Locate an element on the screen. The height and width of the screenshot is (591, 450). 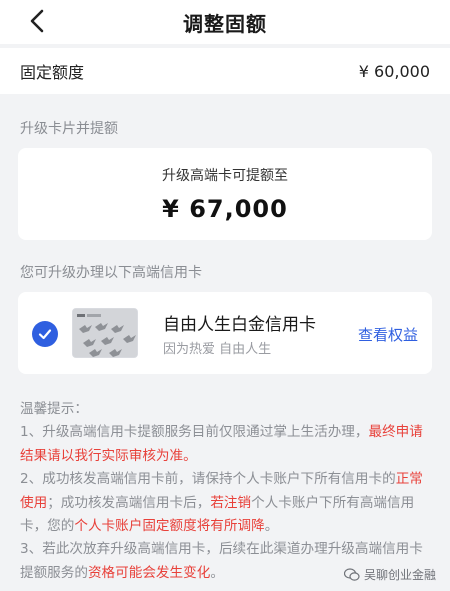
watermark-text: 吴聊创业金融 is located at coordinates (399, 575).